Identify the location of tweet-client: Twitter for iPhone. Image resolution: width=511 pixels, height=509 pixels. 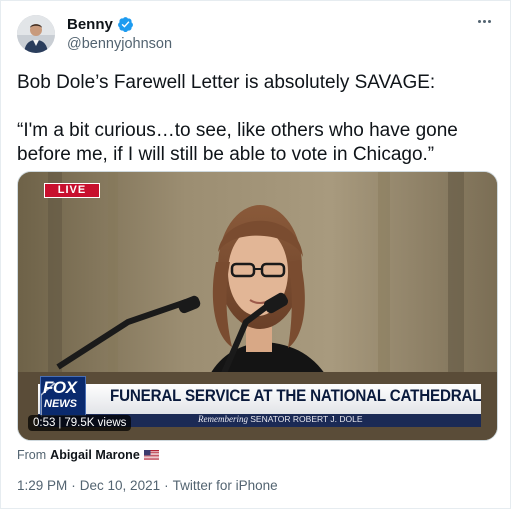
(225, 485).